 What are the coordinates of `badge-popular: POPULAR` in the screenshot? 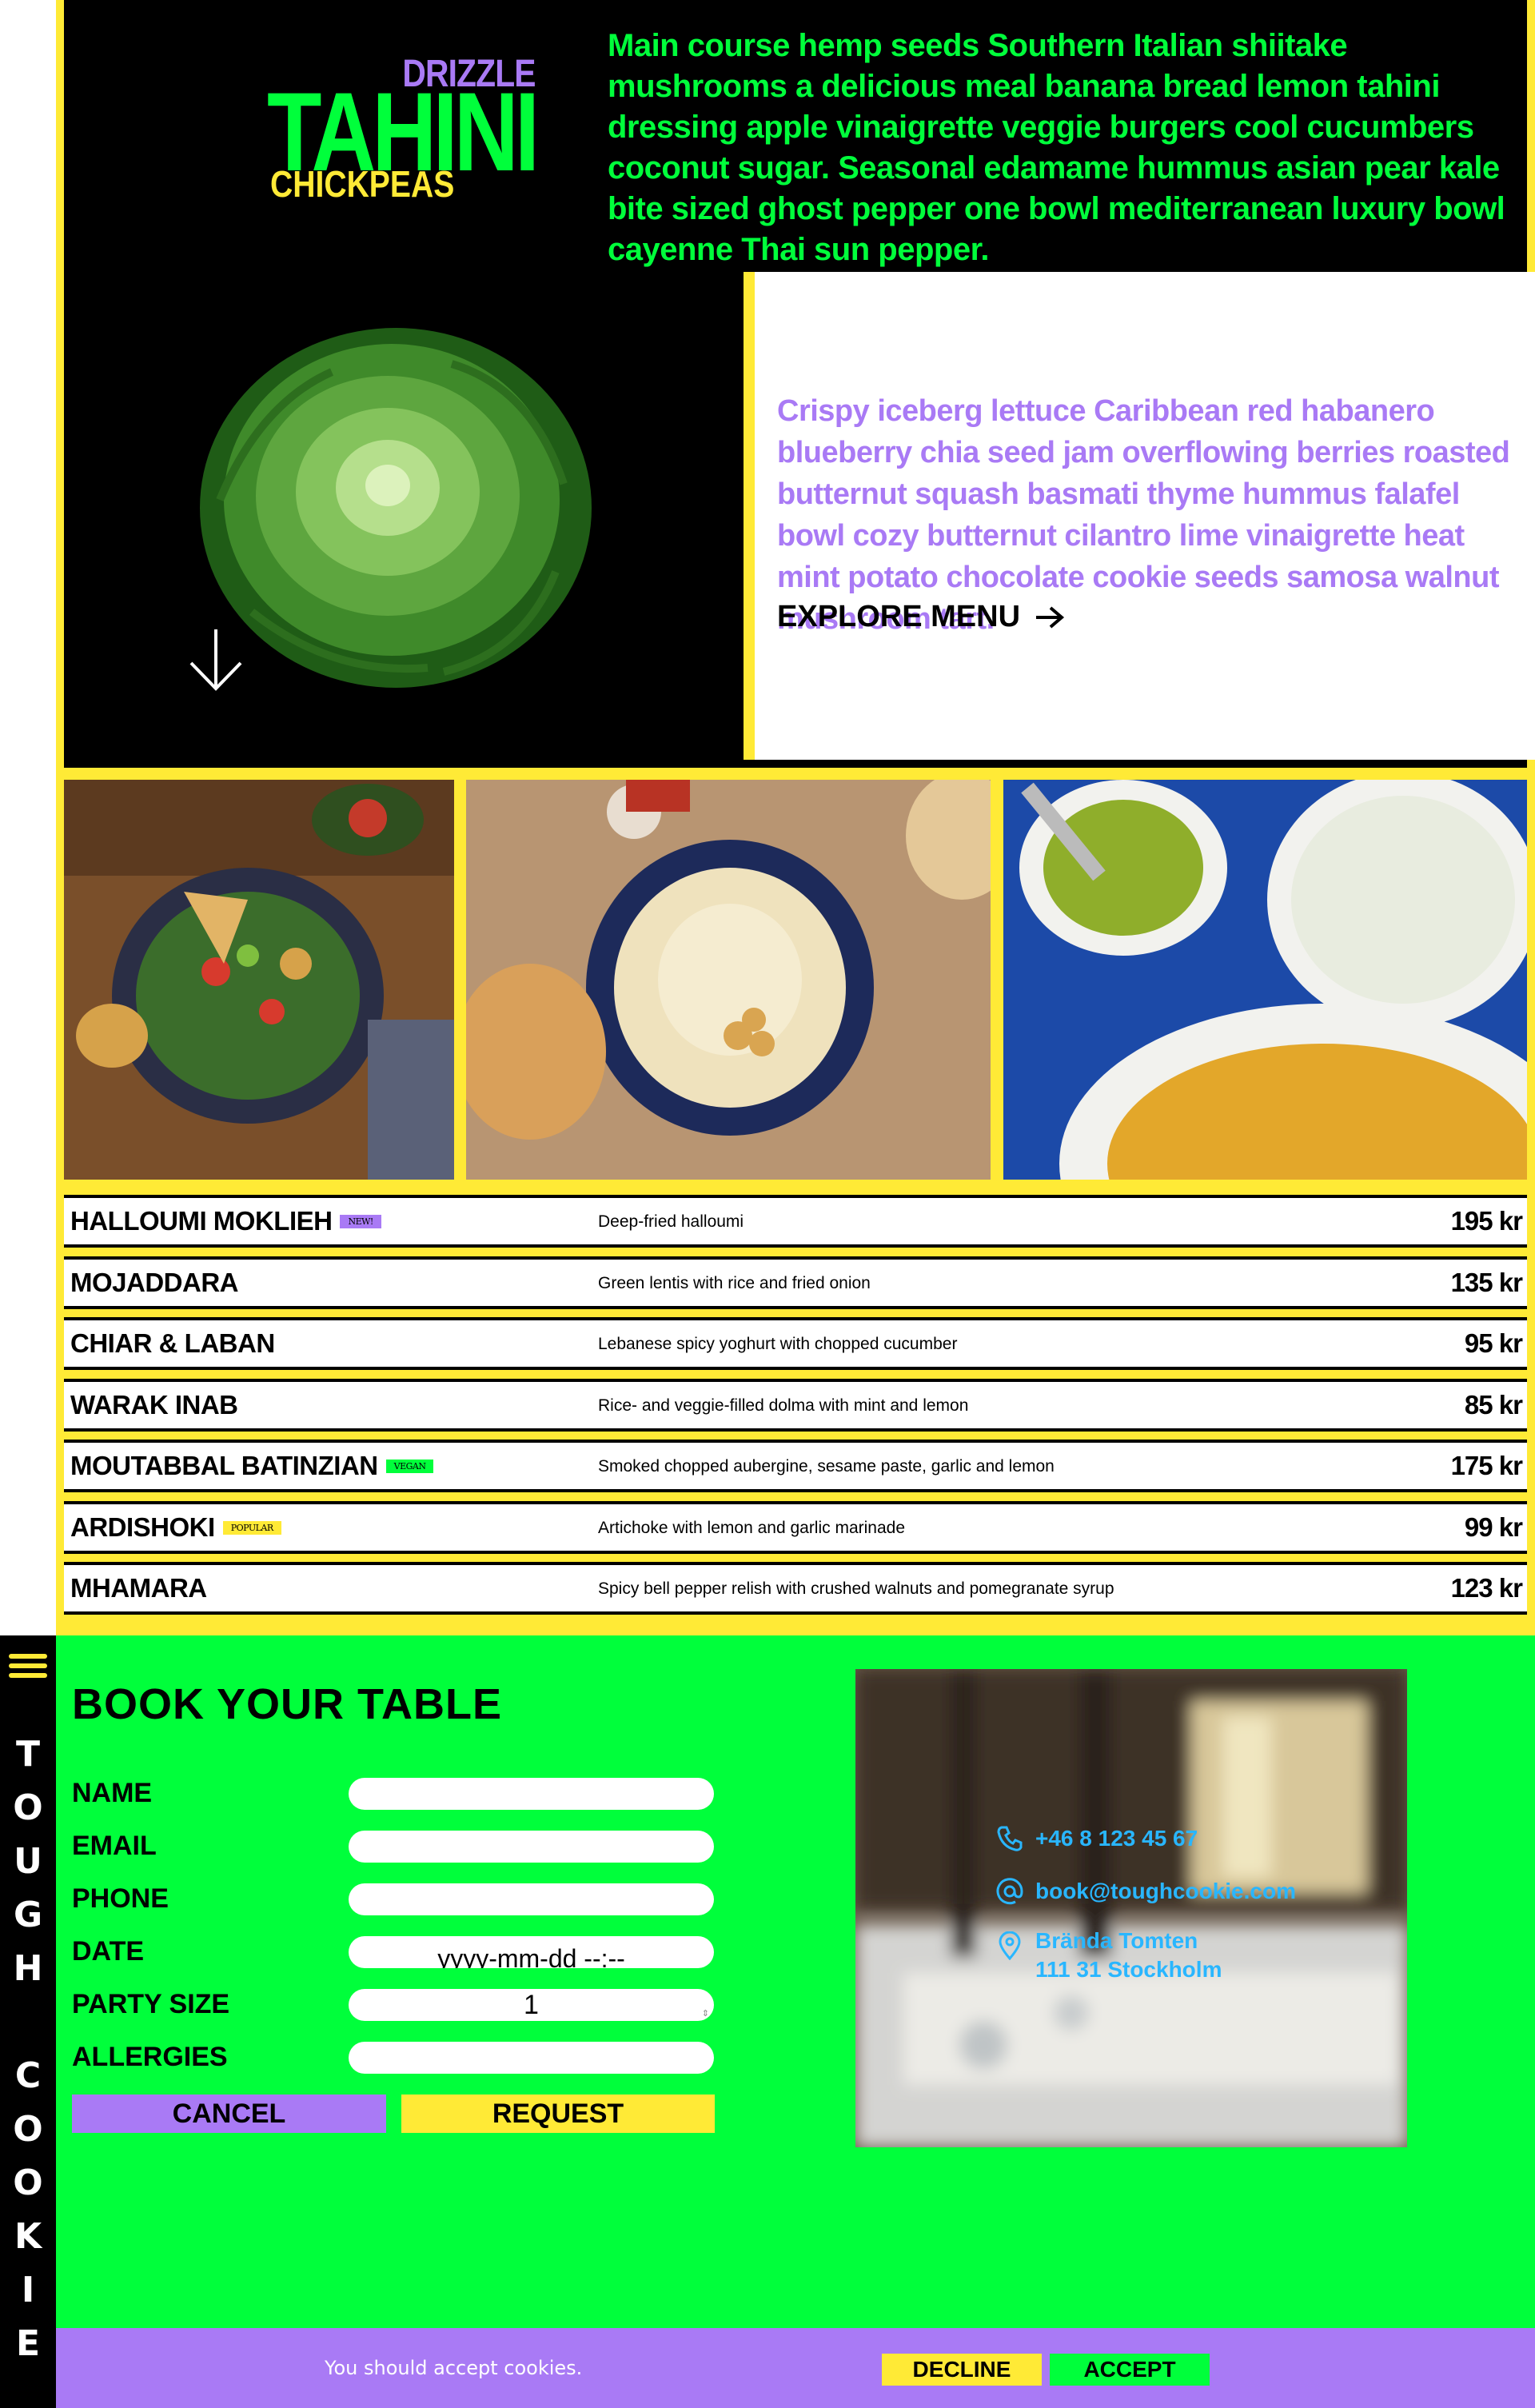 It's located at (251, 1527).